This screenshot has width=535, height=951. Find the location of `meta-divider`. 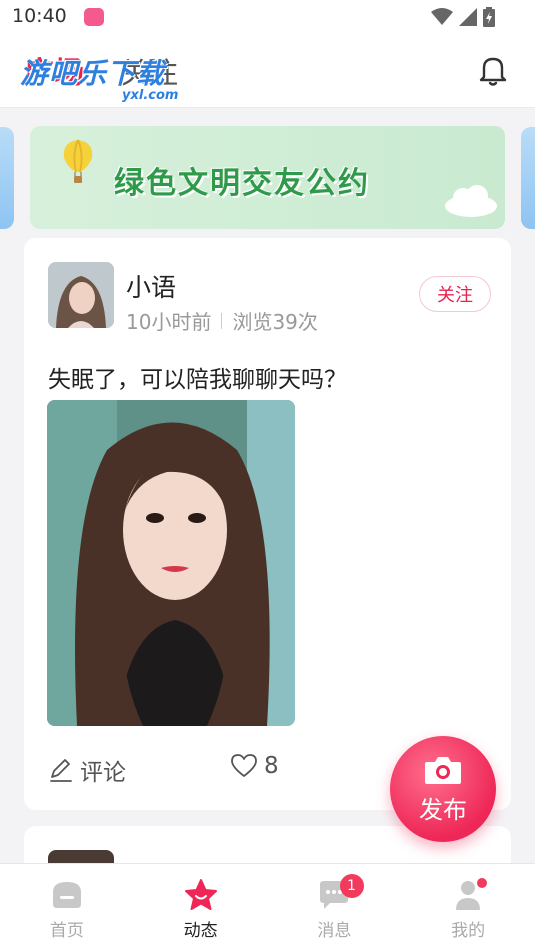

meta-divider is located at coordinates (222, 320).